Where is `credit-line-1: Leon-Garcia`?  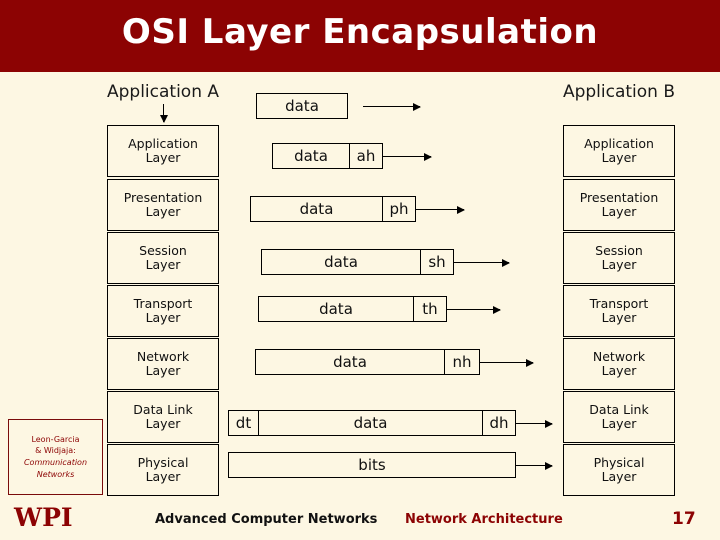 credit-line-1: Leon-Garcia is located at coordinates (55, 439).